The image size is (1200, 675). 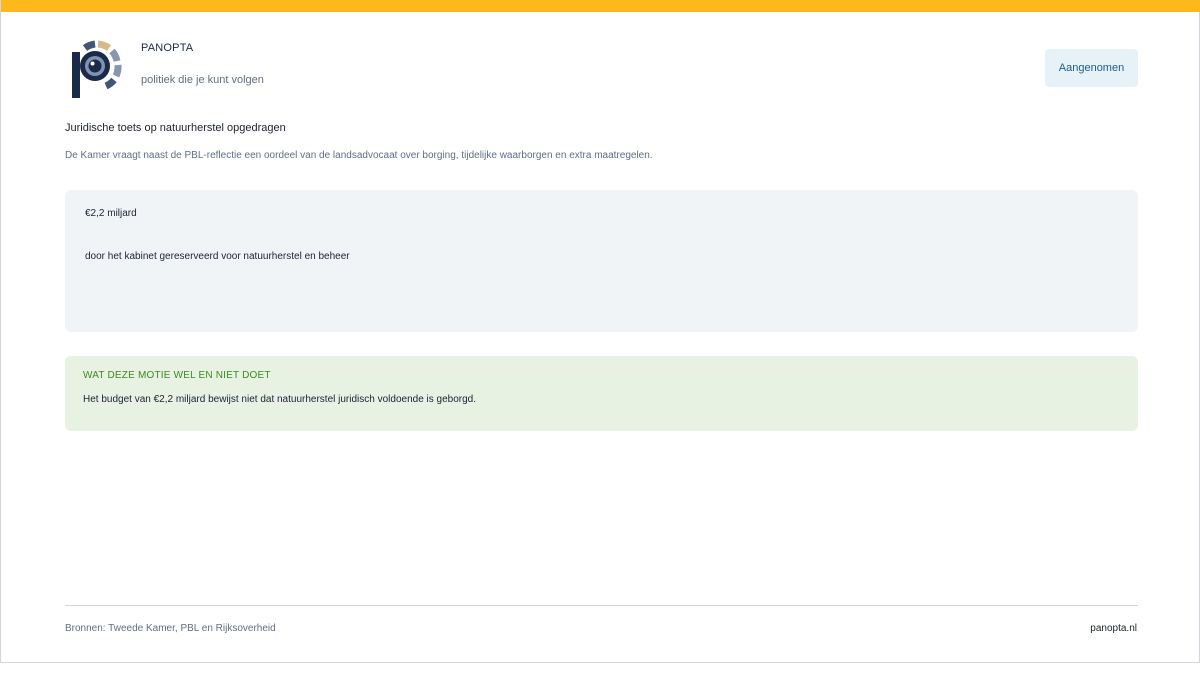 What do you see at coordinates (1113, 628) in the screenshot?
I see `site-link: panopta.nl` at bounding box center [1113, 628].